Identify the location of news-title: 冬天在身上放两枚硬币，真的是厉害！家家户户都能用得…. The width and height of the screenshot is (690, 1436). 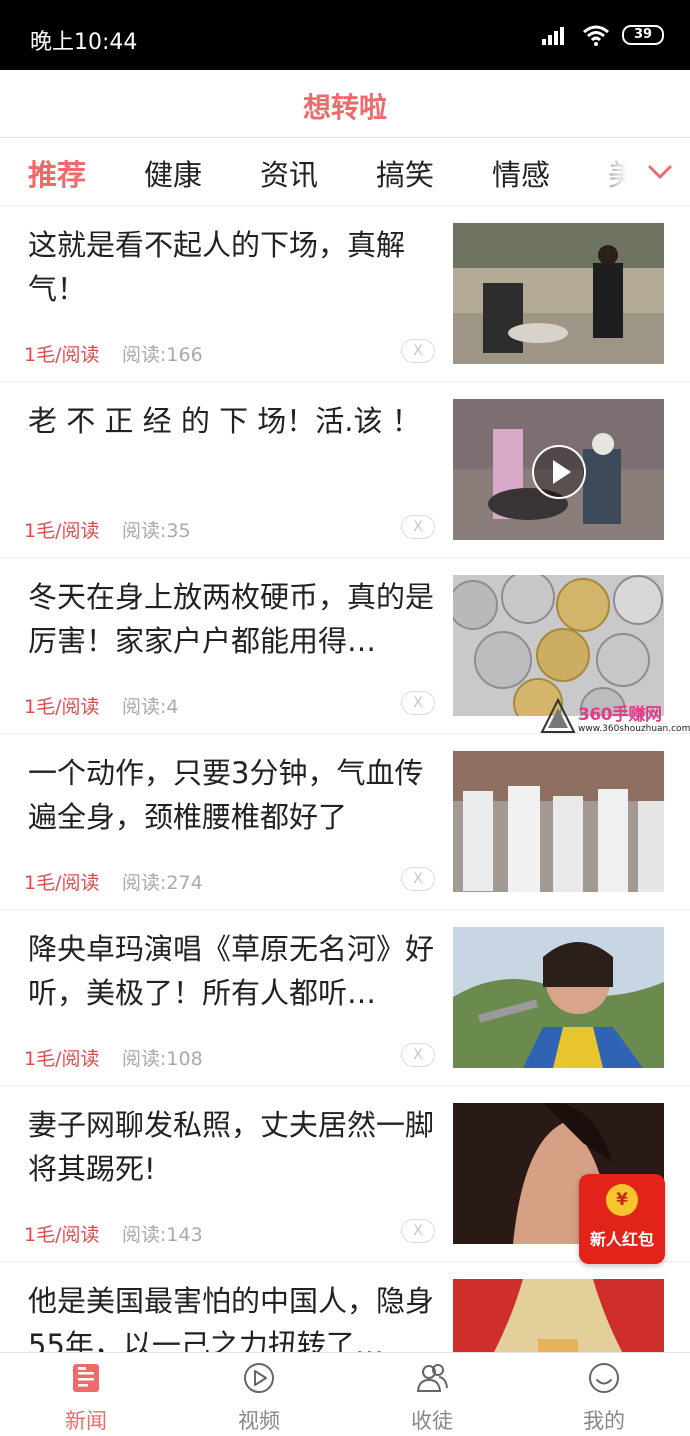
(233, 619).